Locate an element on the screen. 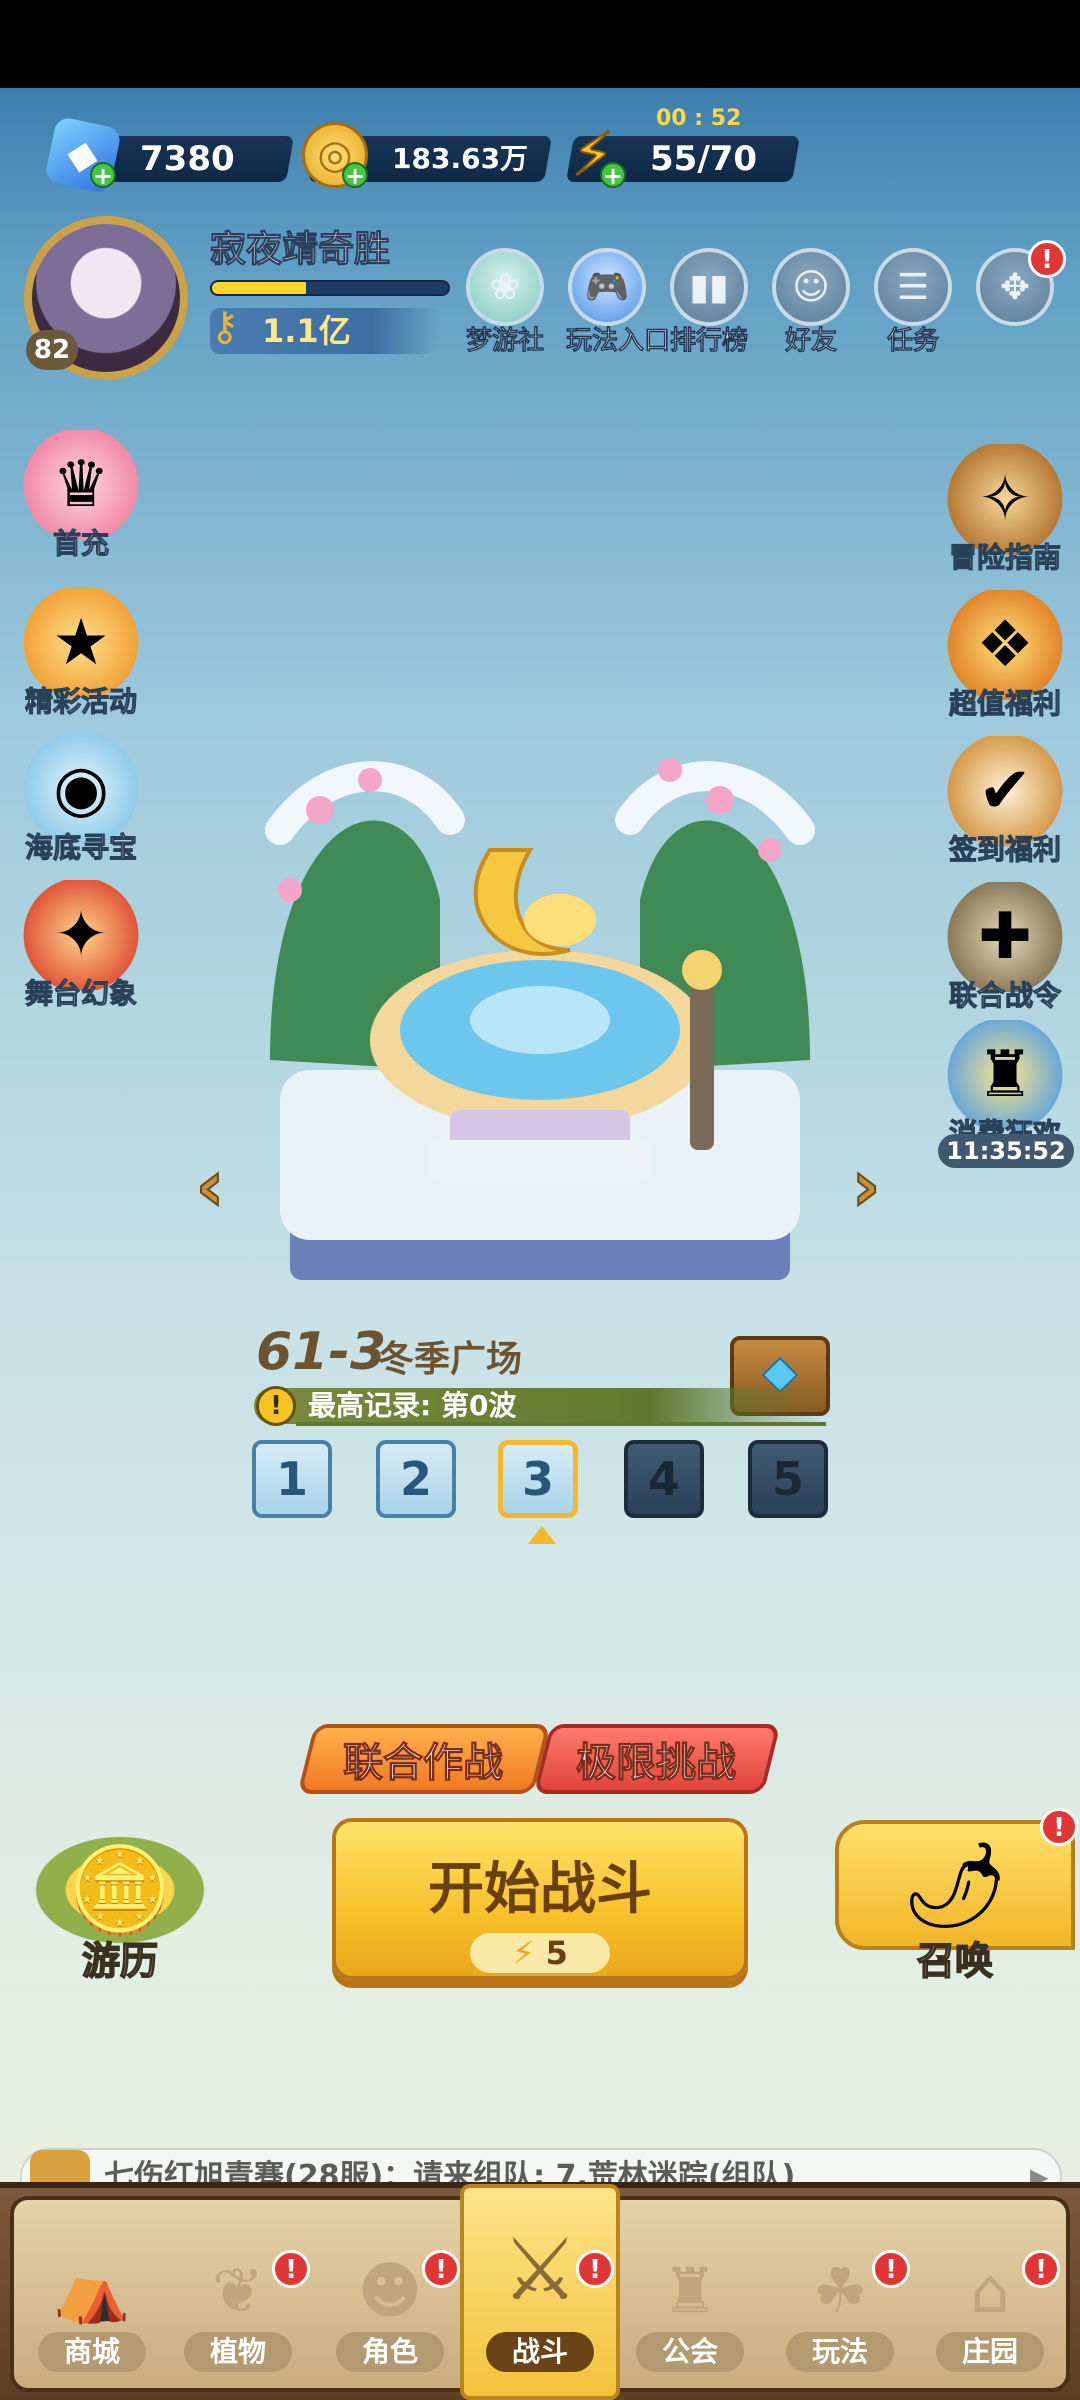 The height and width of the screenshot is (2400, 1080). wave-1-button: 1 is located at coordinates (292, 1479).